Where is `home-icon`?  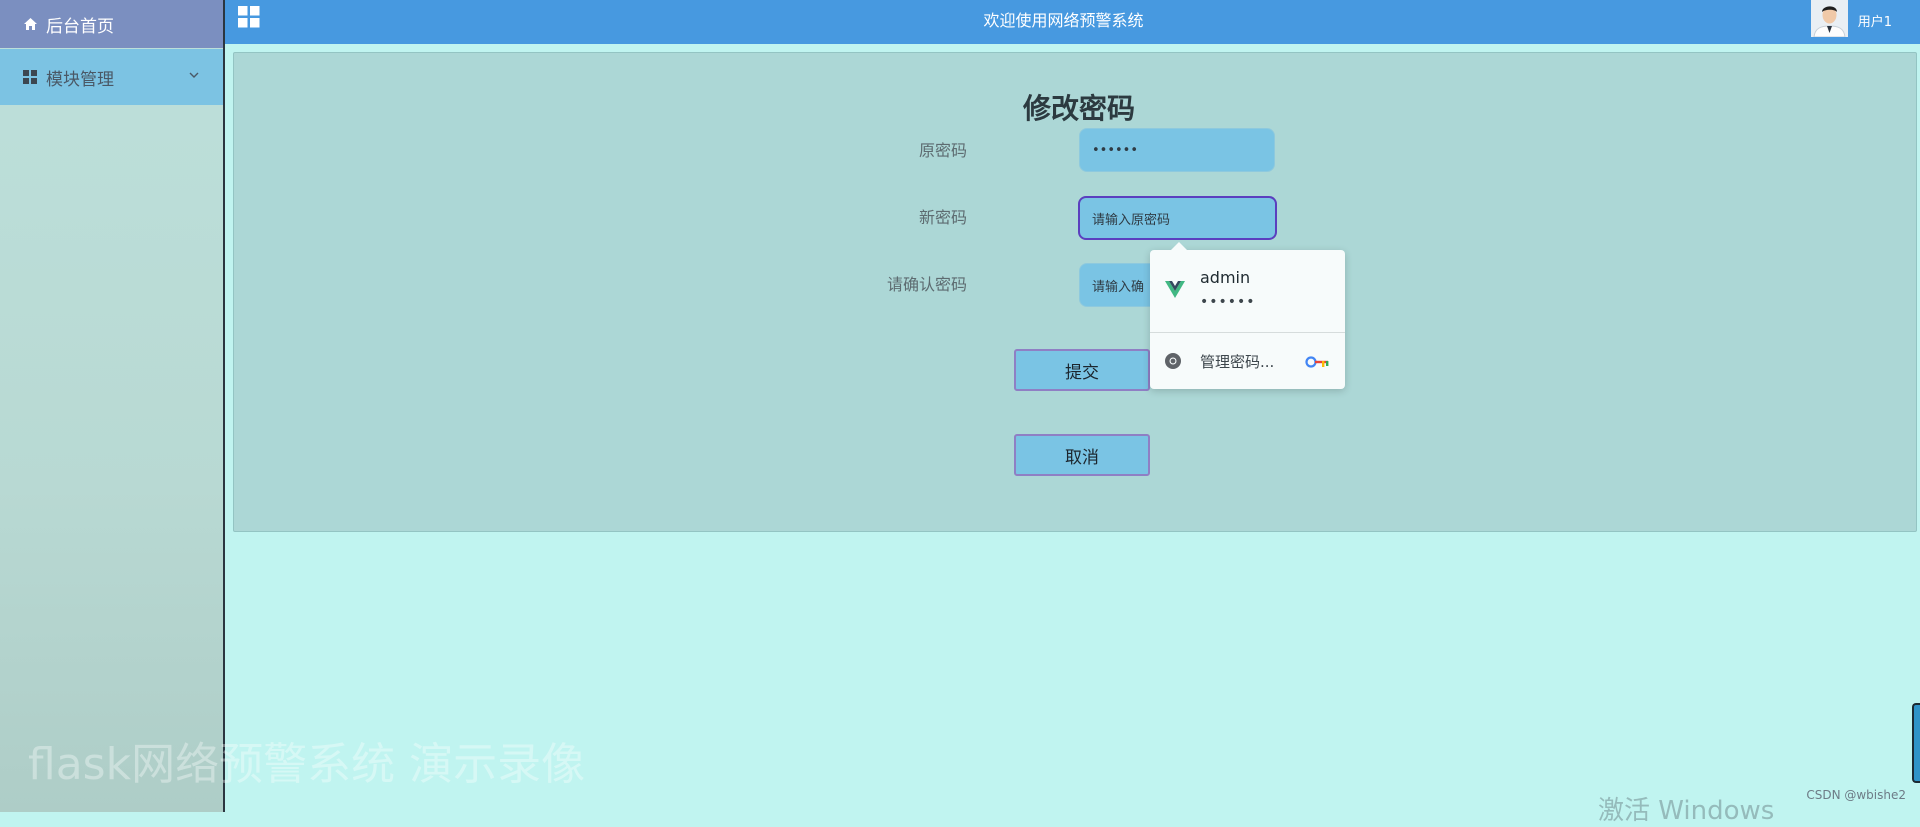 home-icon is located at coordinates (30, 24).